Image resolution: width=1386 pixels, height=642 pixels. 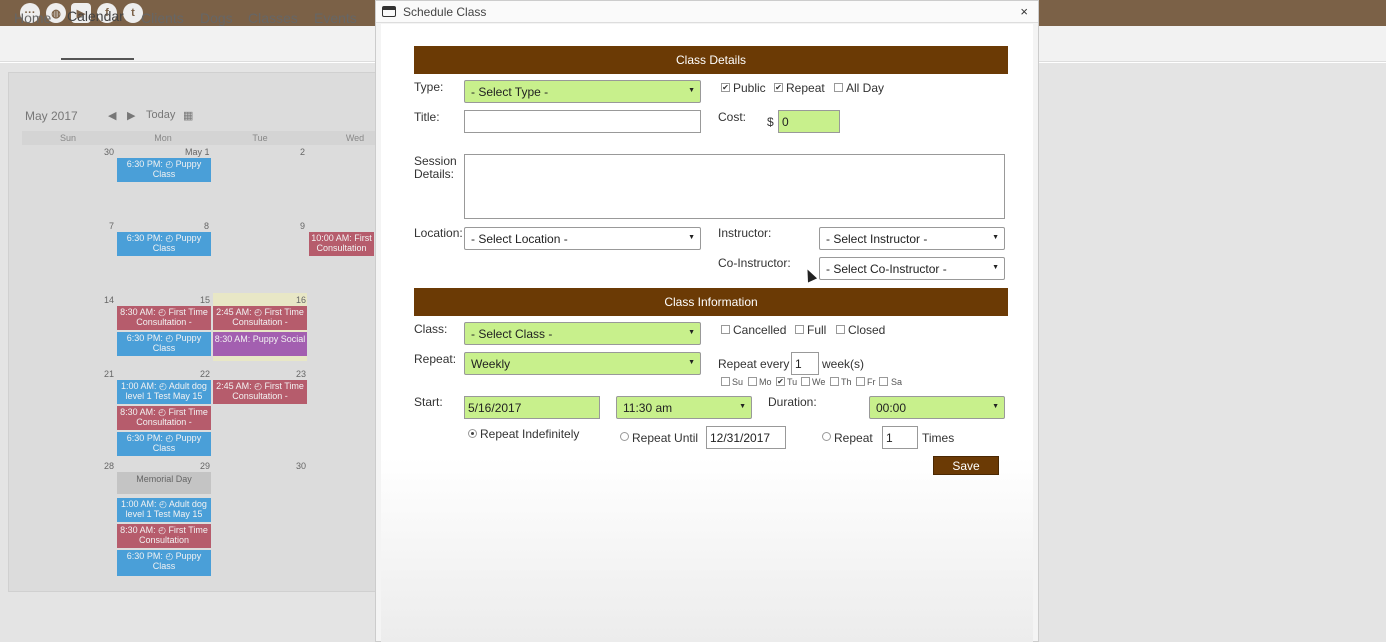 I want to click on repeat-until-radio, so click(x=624, y=436).